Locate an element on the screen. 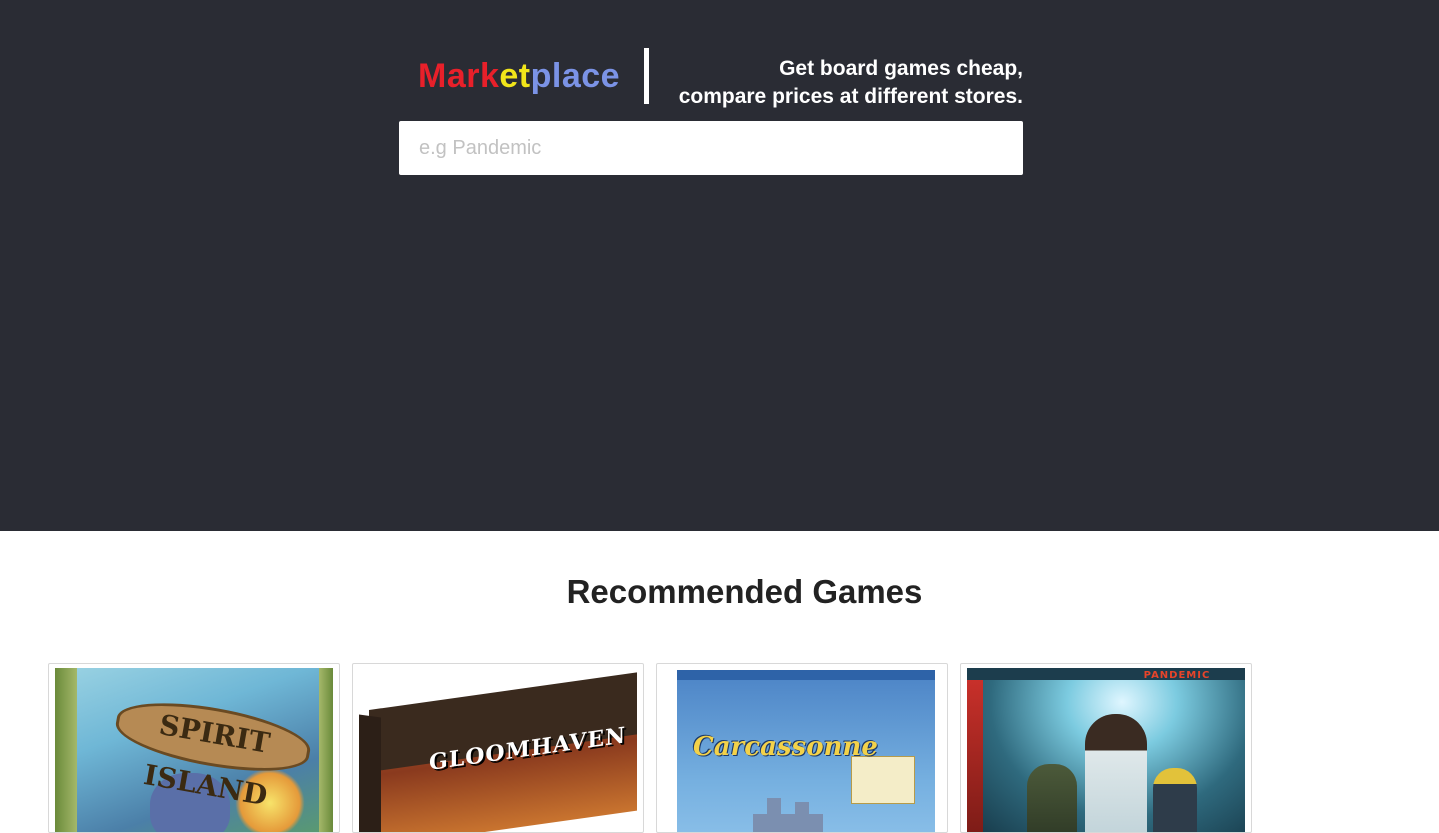 The width and height of the screenshot is (1439, 833). game-card-pandemic: PANDEMIC is located at coordinates (1106, 748).